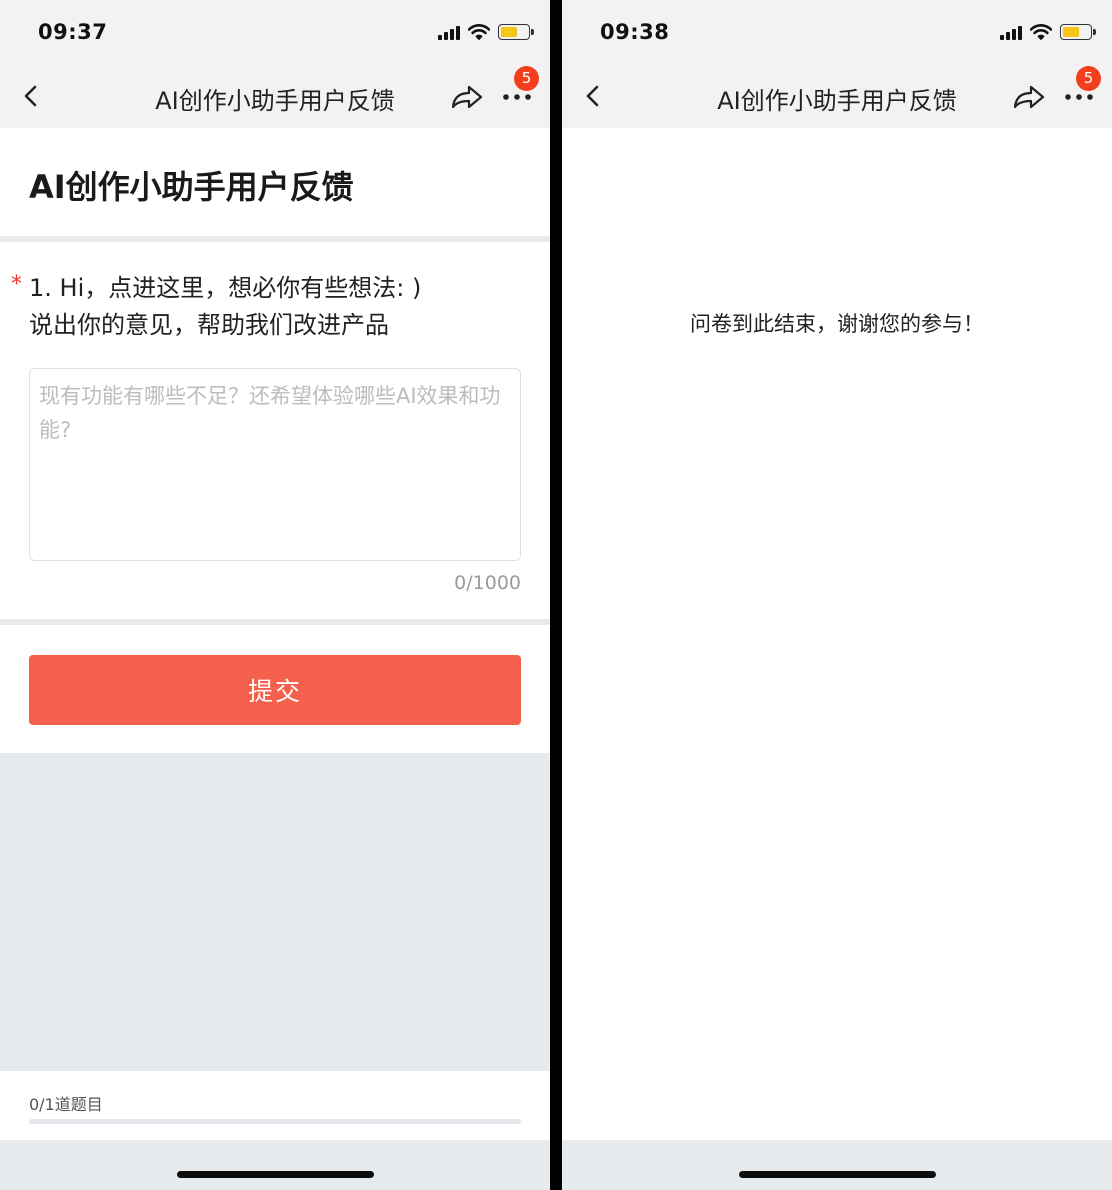 This screenshot has width=1112, height=1190. Describe the element at coordinates (275, 32) in the screenshot. I see `status-bar: 09:37` at that location.